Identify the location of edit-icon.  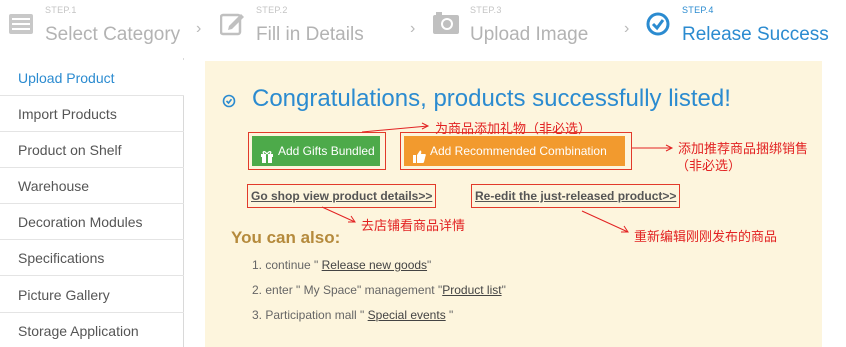
(232, 25).